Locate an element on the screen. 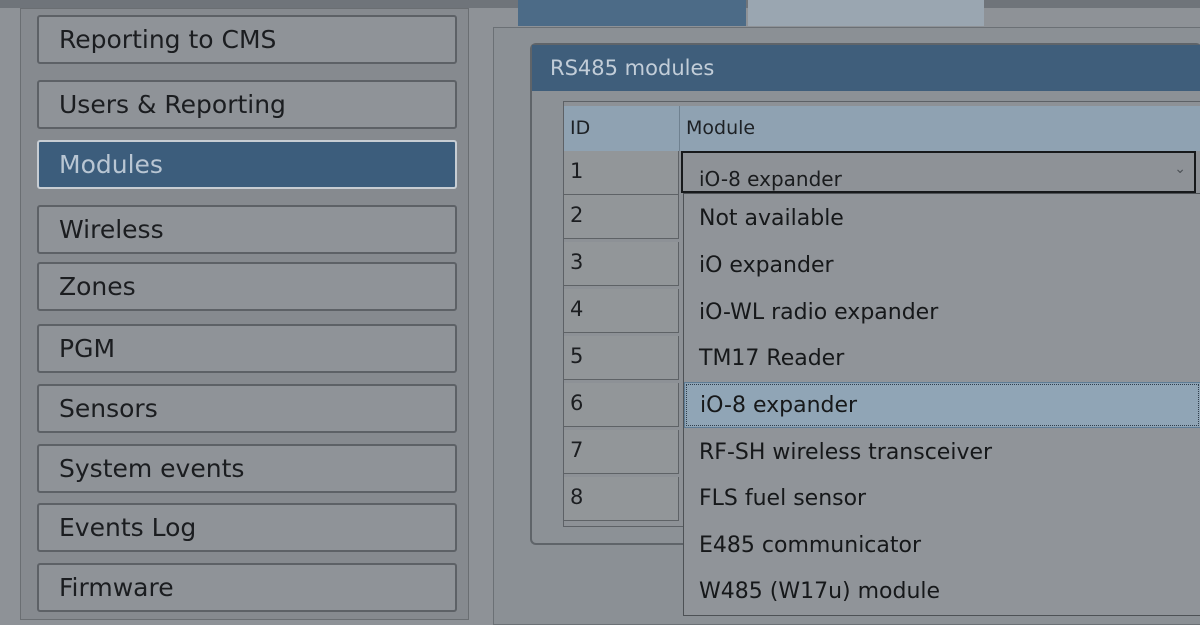  dropdown-option: E485 communicator is located at coordinates (942, 546).